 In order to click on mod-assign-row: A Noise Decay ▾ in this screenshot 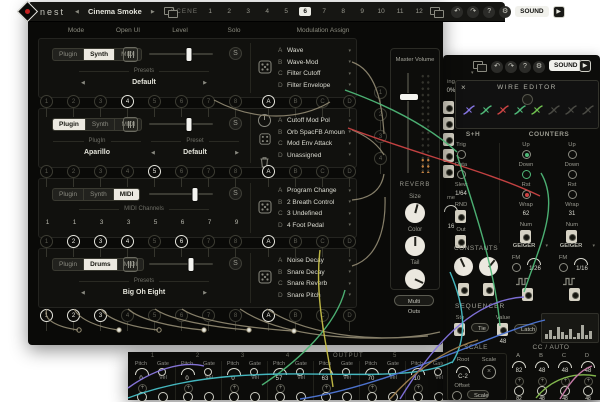, I will do `click(314, 261)`.